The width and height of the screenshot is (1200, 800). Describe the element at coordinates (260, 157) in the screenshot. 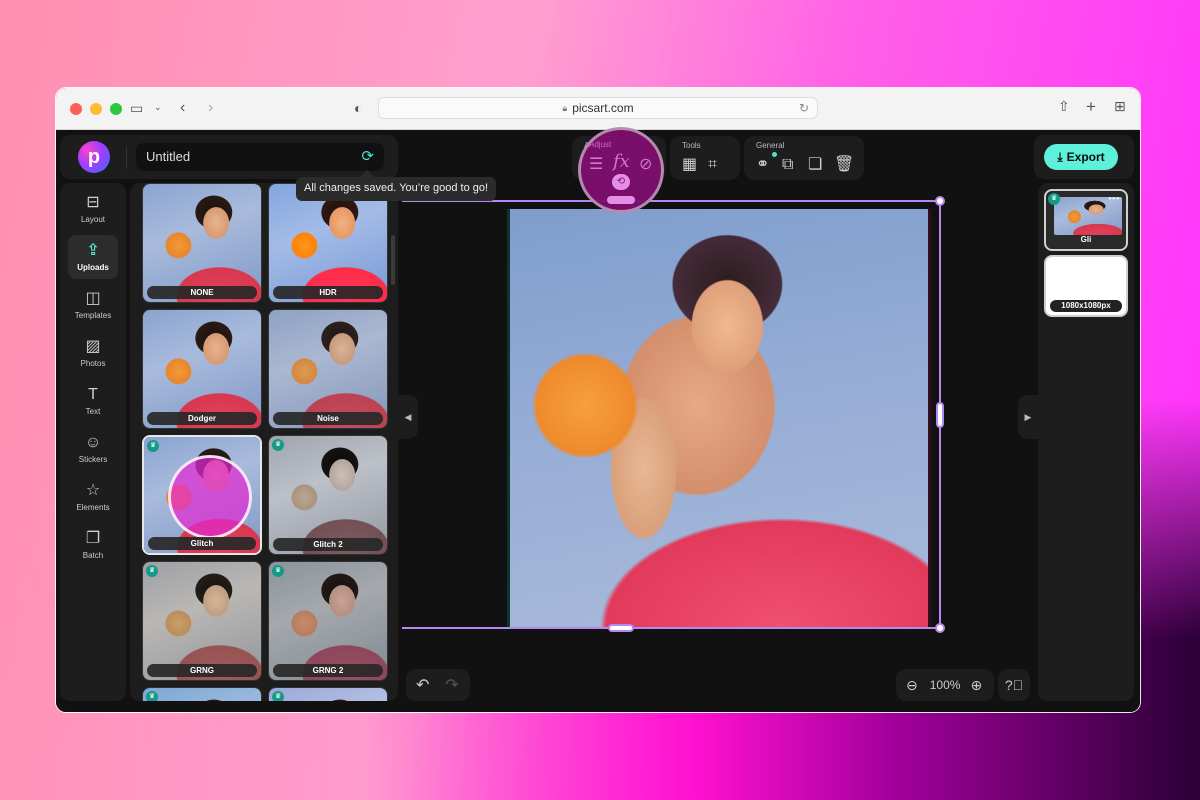

I see `project-title-input: Untitled ⟳` at that location.